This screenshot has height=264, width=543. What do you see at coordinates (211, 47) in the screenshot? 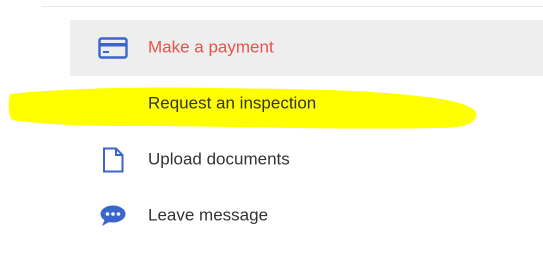
I see `make-payment-label: Make a payment` at bounding box center [211, 47].